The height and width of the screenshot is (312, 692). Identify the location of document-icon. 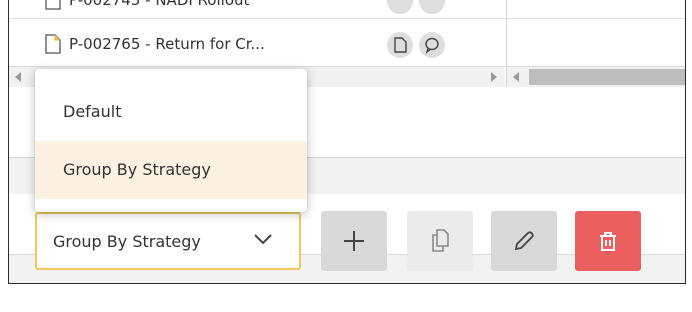
(400, 45).